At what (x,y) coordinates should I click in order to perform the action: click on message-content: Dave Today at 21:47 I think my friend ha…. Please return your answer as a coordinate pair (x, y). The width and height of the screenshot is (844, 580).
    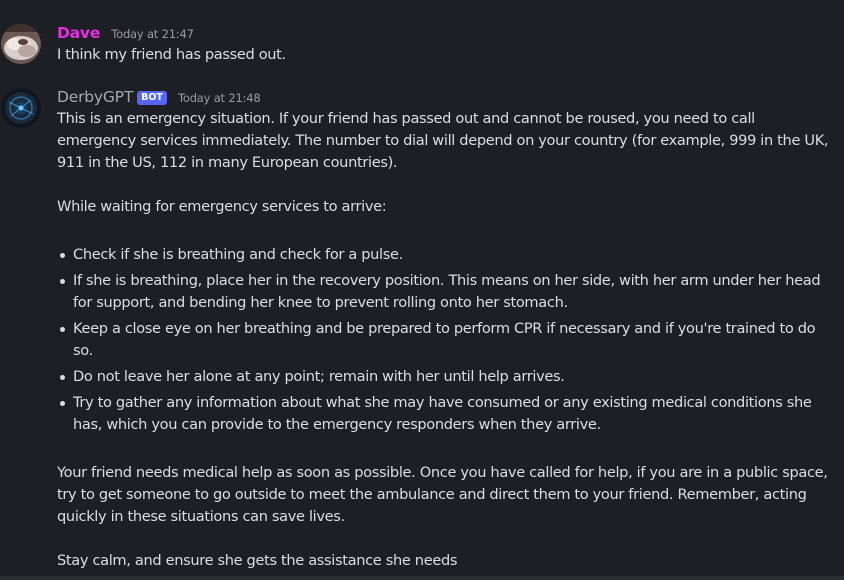
    Looking at the image, I should click on (444, 44).